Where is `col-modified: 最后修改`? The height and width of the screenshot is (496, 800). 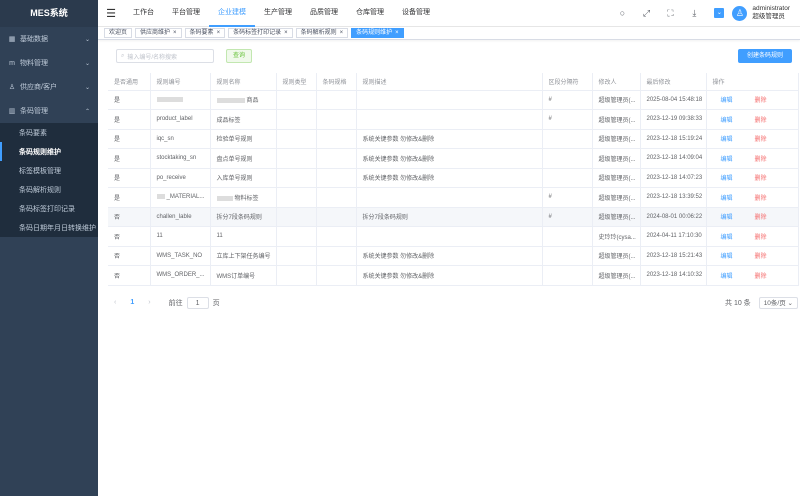
col-modified: 最后修改 is located at coordinates (673, 82).